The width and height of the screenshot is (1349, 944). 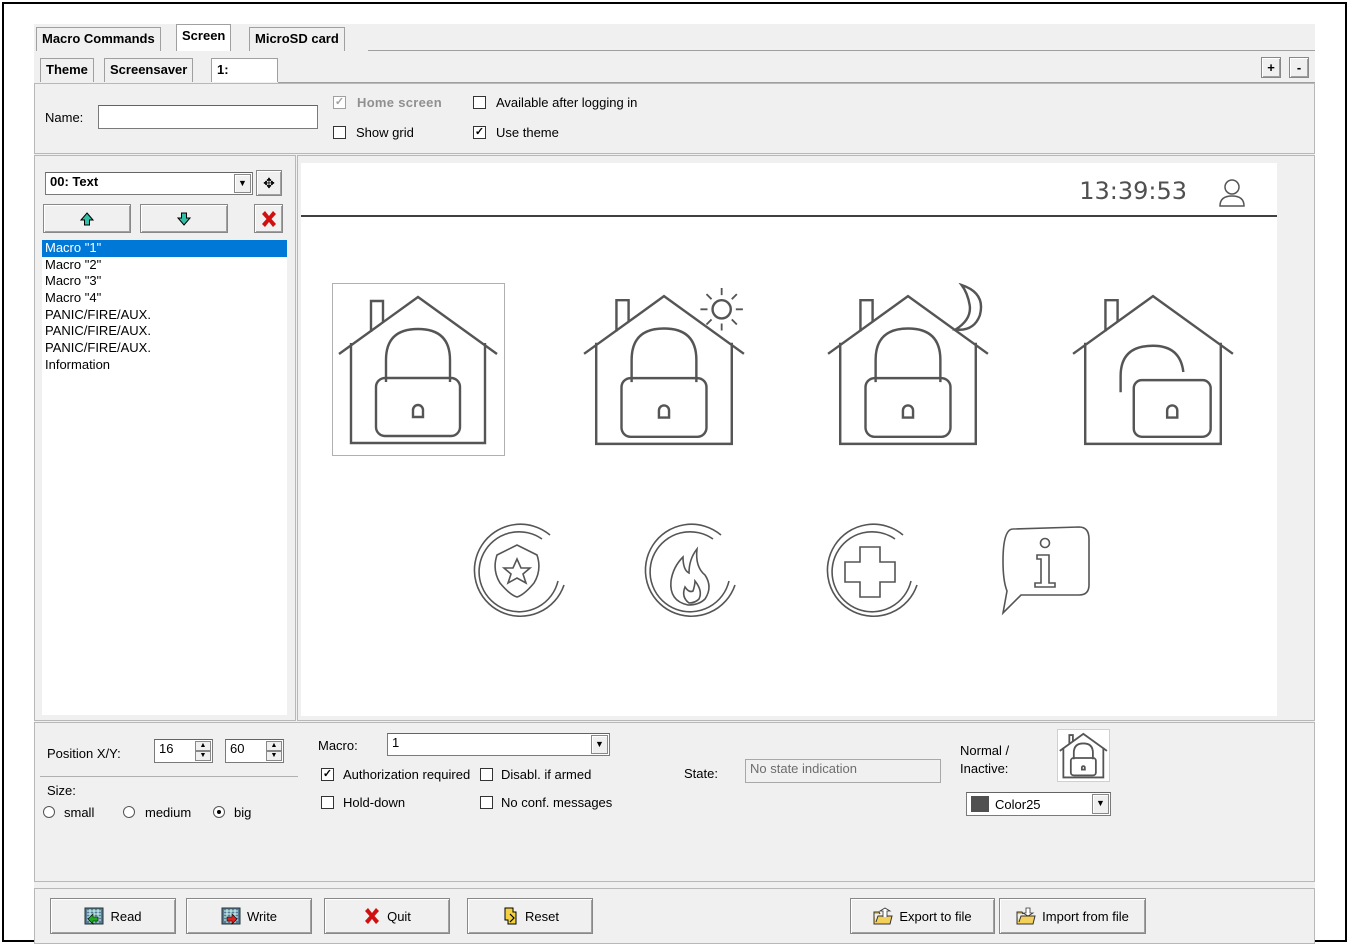 I want to click on move-up-button, so click(x=87, y=218).